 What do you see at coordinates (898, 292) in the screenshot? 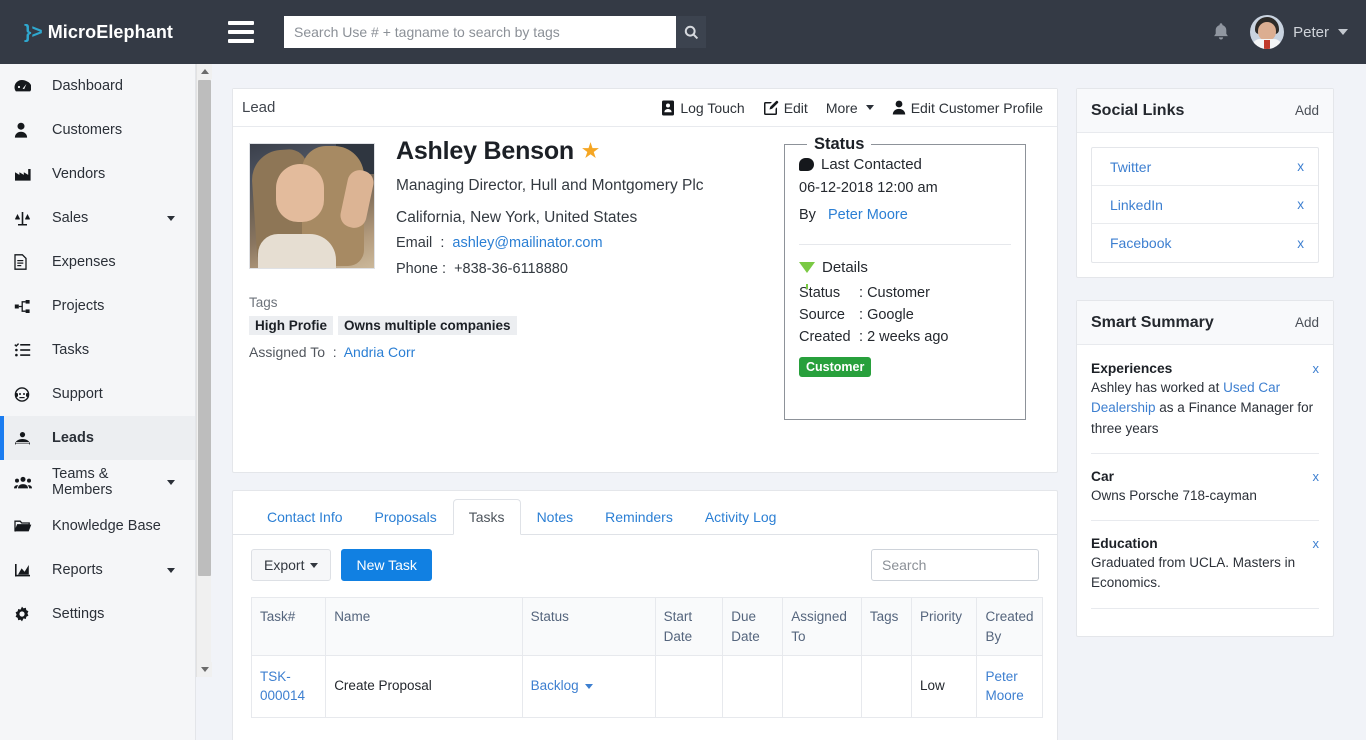
I see `status-value: Customer` at bounding box center [898, 292].